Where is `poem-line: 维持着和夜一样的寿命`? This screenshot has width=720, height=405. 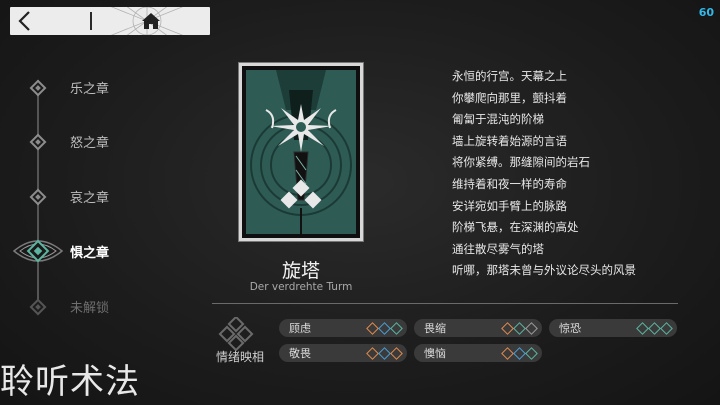
poem-line: 维持着和夜一样的寿命 is located at coordinates (509, 183).